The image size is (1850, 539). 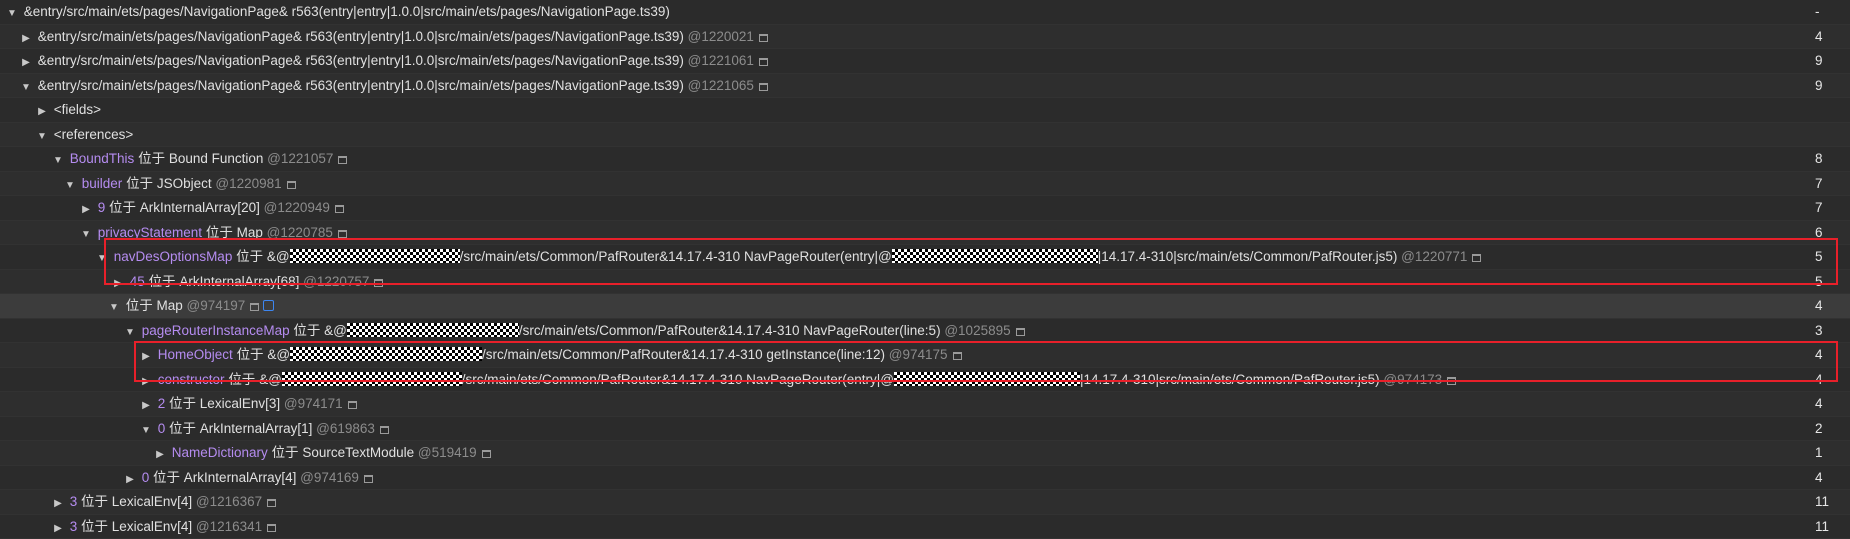 What do you see at coordinates (925, 135) in the screenshot?
I see `tree-row: ▼ <references>` at bounding box center [925, 135].